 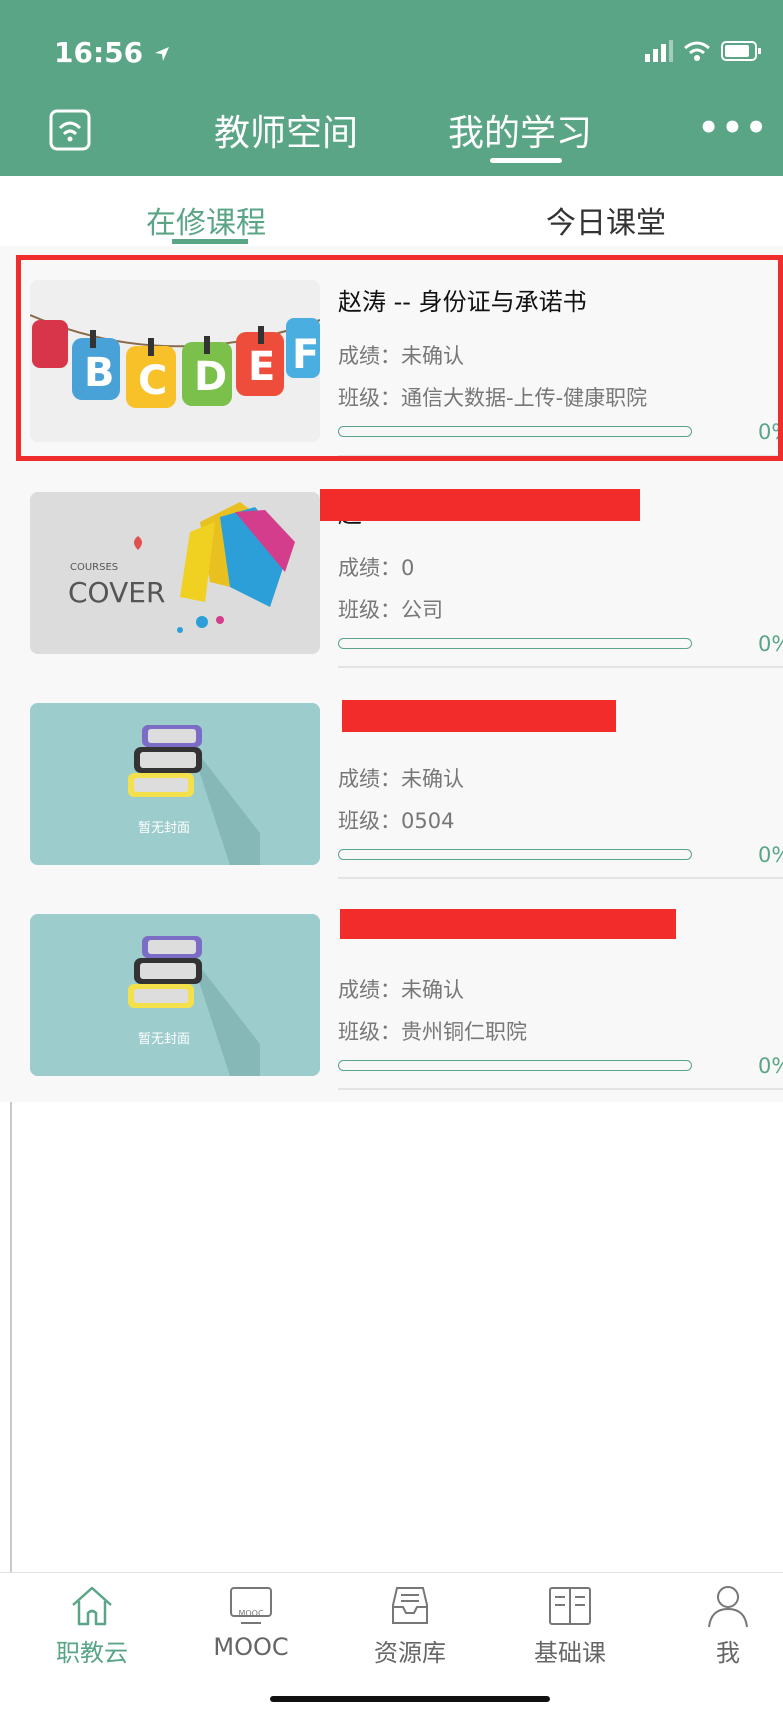 What do you see at coordinates (117, 592) in the screenshot?
I see `cover-text: COVER` at bounding box center [117, 592].